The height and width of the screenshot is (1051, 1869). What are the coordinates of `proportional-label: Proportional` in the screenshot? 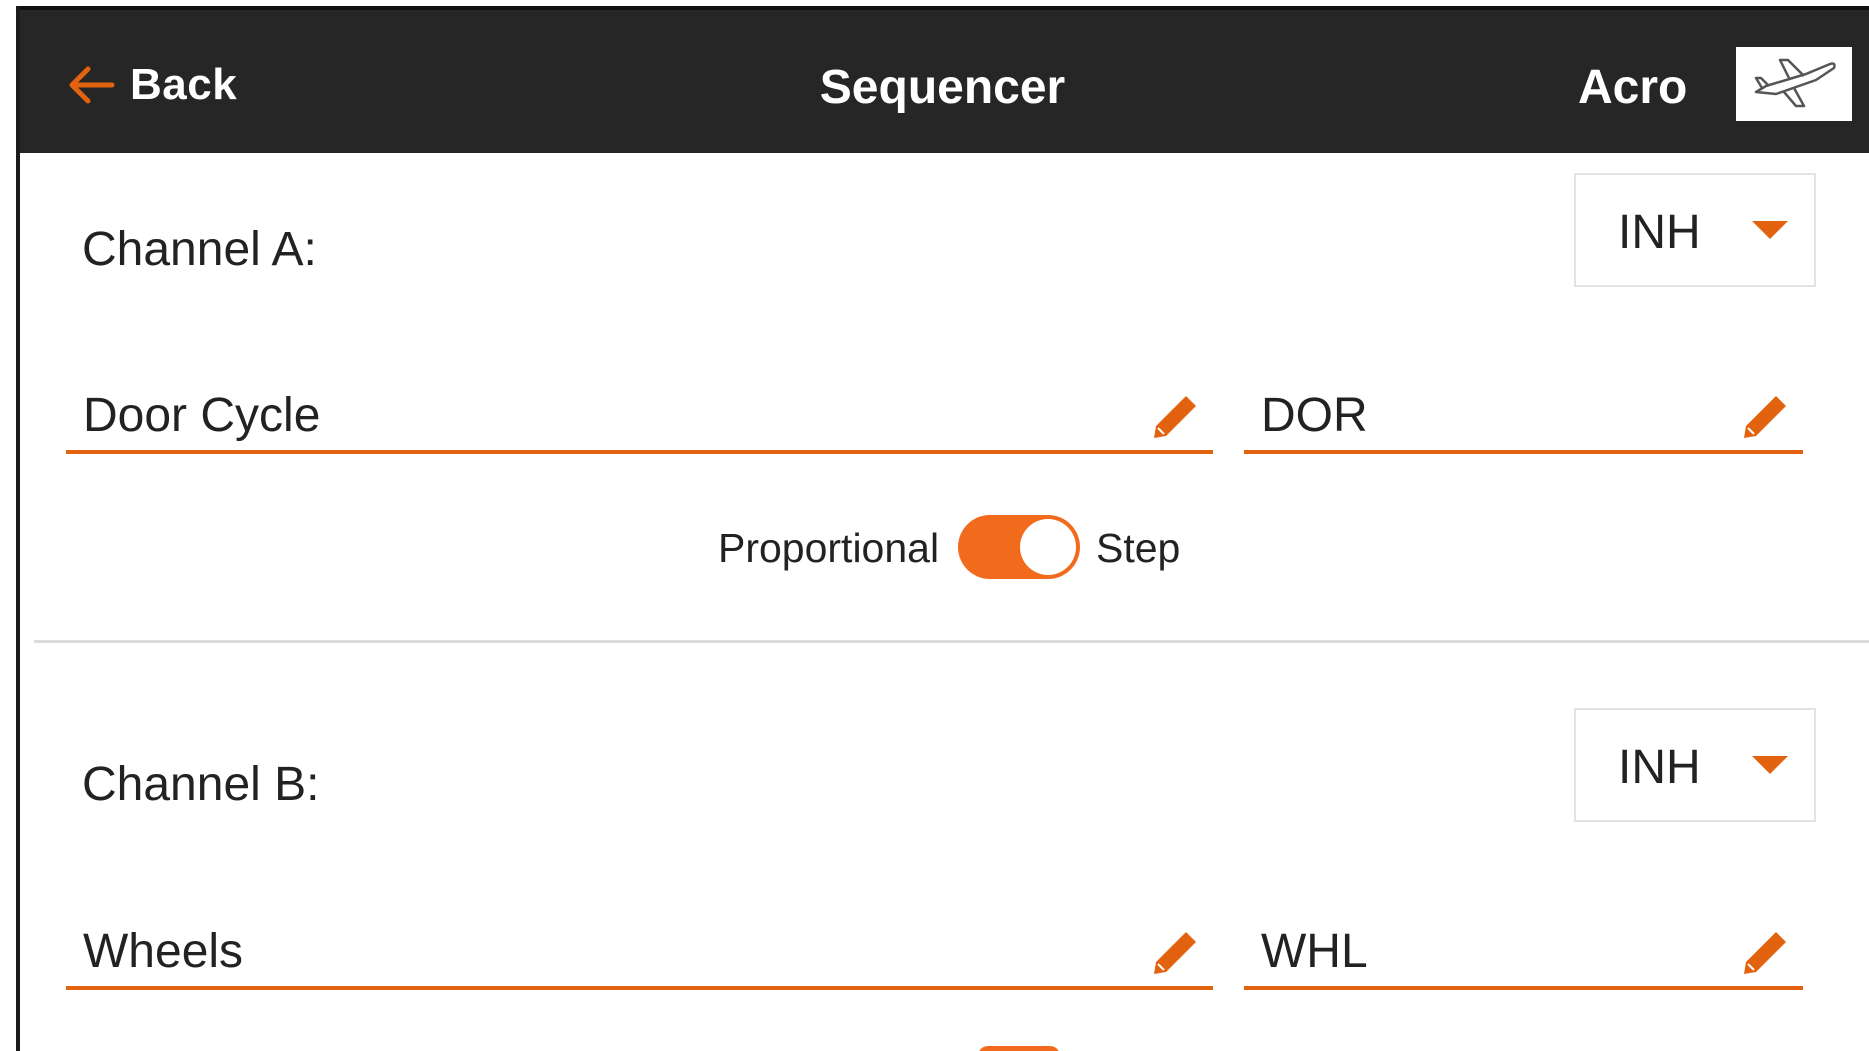 It's located at (829, 548).